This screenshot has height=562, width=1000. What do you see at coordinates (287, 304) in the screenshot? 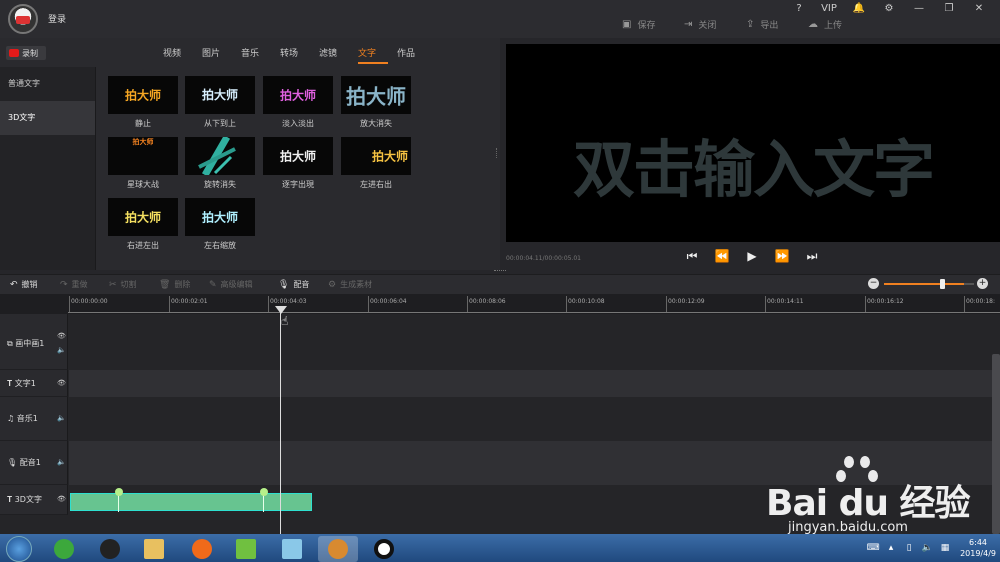
I see `ruler-tick: 00:00:04:03` at bounding box center [287, 304].